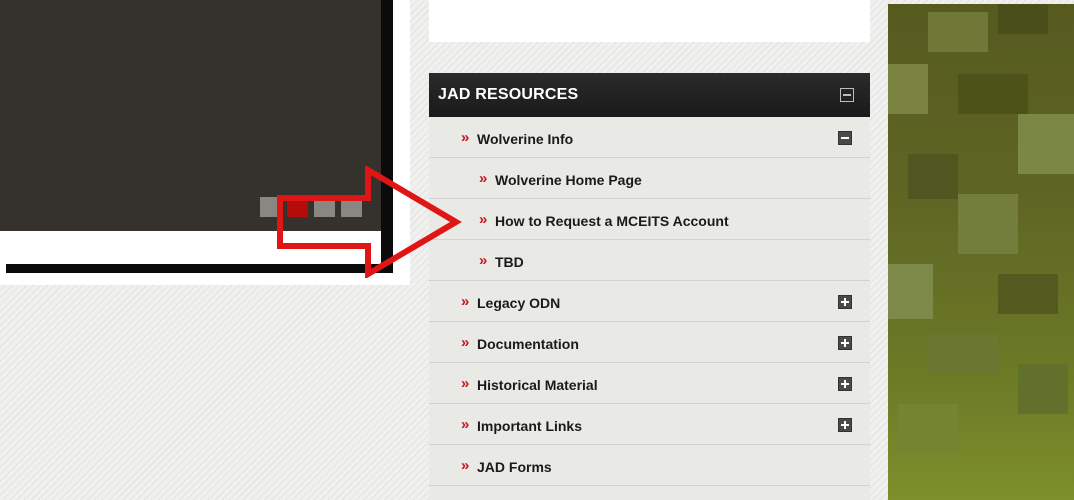 The image size is (1074, 500). Describe the element at coordinates (649, 137) in the screenshot. I see `menu-item-wolverine-info: » Wolverine Info` at that location.